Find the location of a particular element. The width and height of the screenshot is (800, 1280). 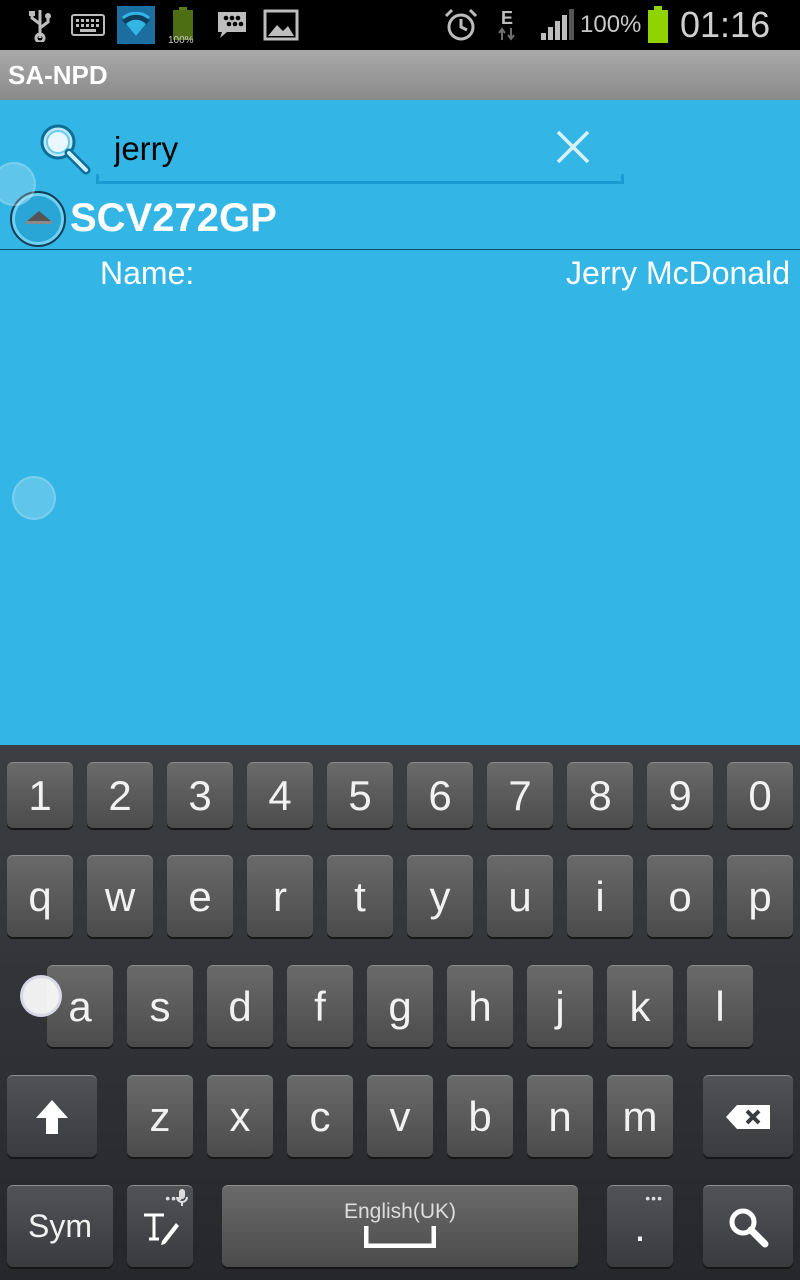

app-title-bar: SA-NPD is located at coordinates (400, 75).